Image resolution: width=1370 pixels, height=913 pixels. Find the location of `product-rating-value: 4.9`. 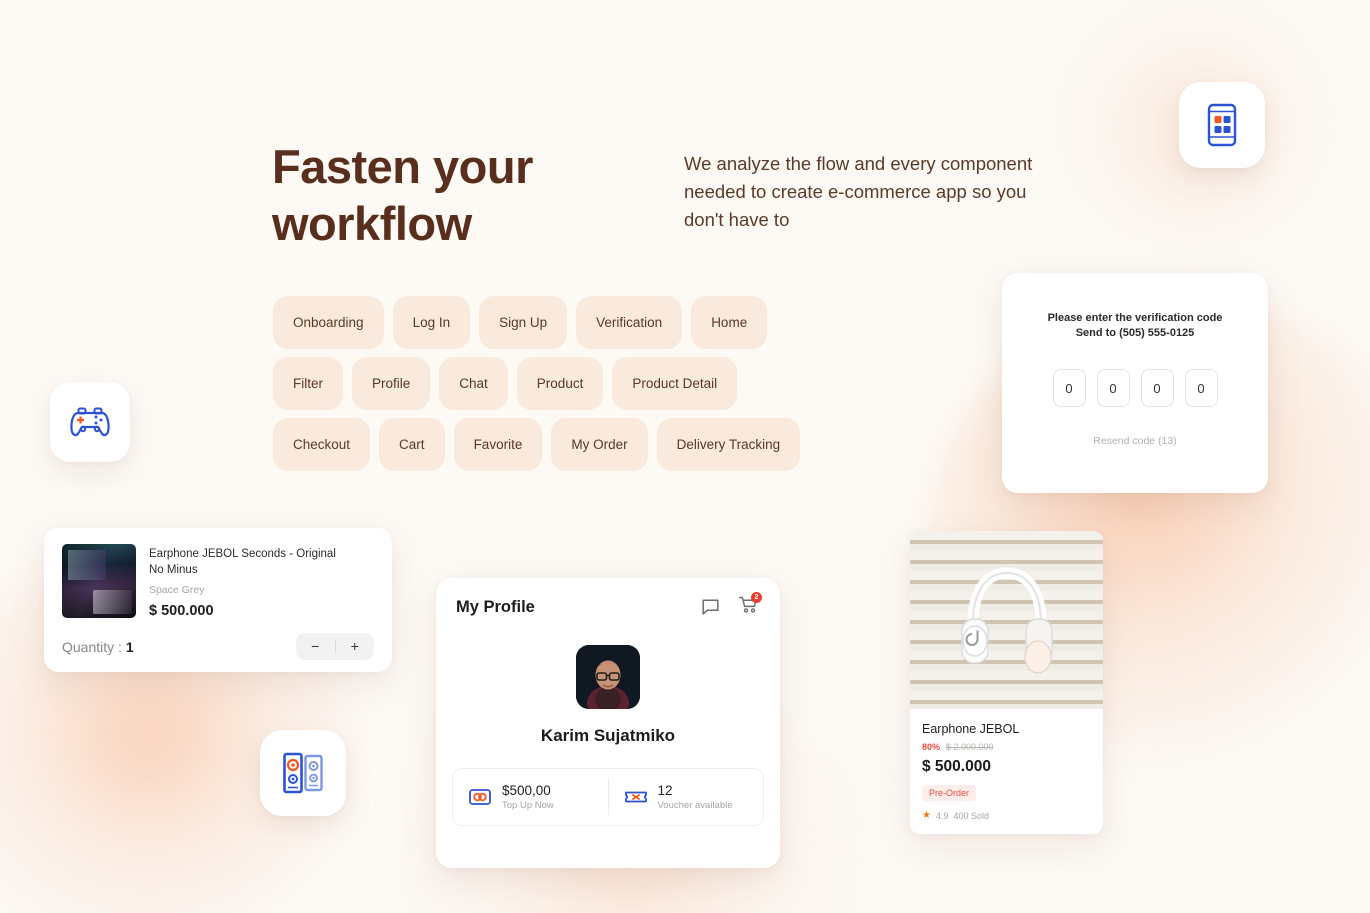

product-rating-value: 4.9 is located at coordinates (942, 815).